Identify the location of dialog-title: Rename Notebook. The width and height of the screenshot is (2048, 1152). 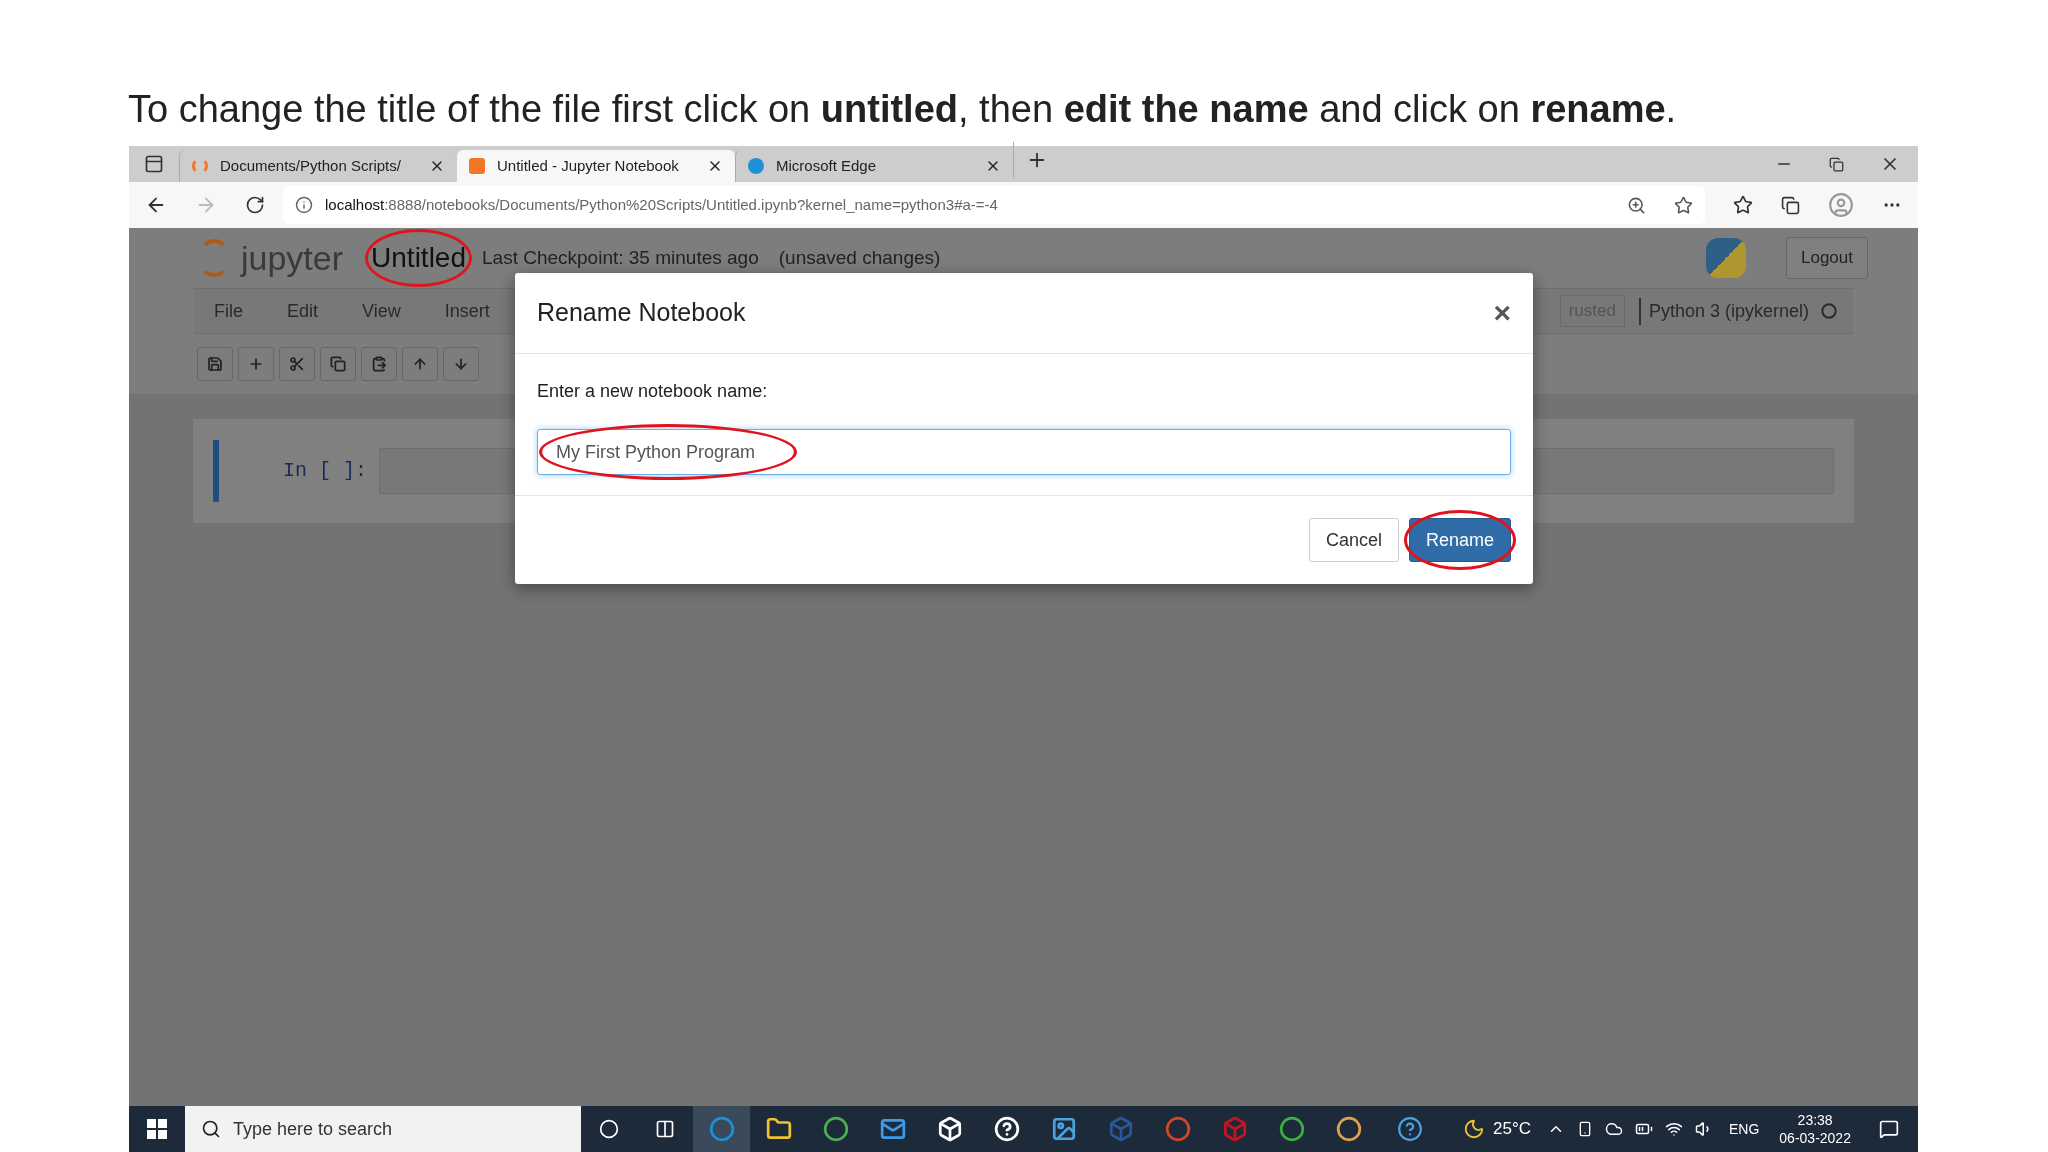
(641, 313).